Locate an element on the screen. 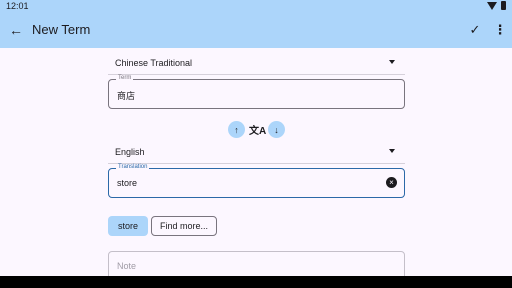  target-language-select: English is located at coordinates (256, 152).